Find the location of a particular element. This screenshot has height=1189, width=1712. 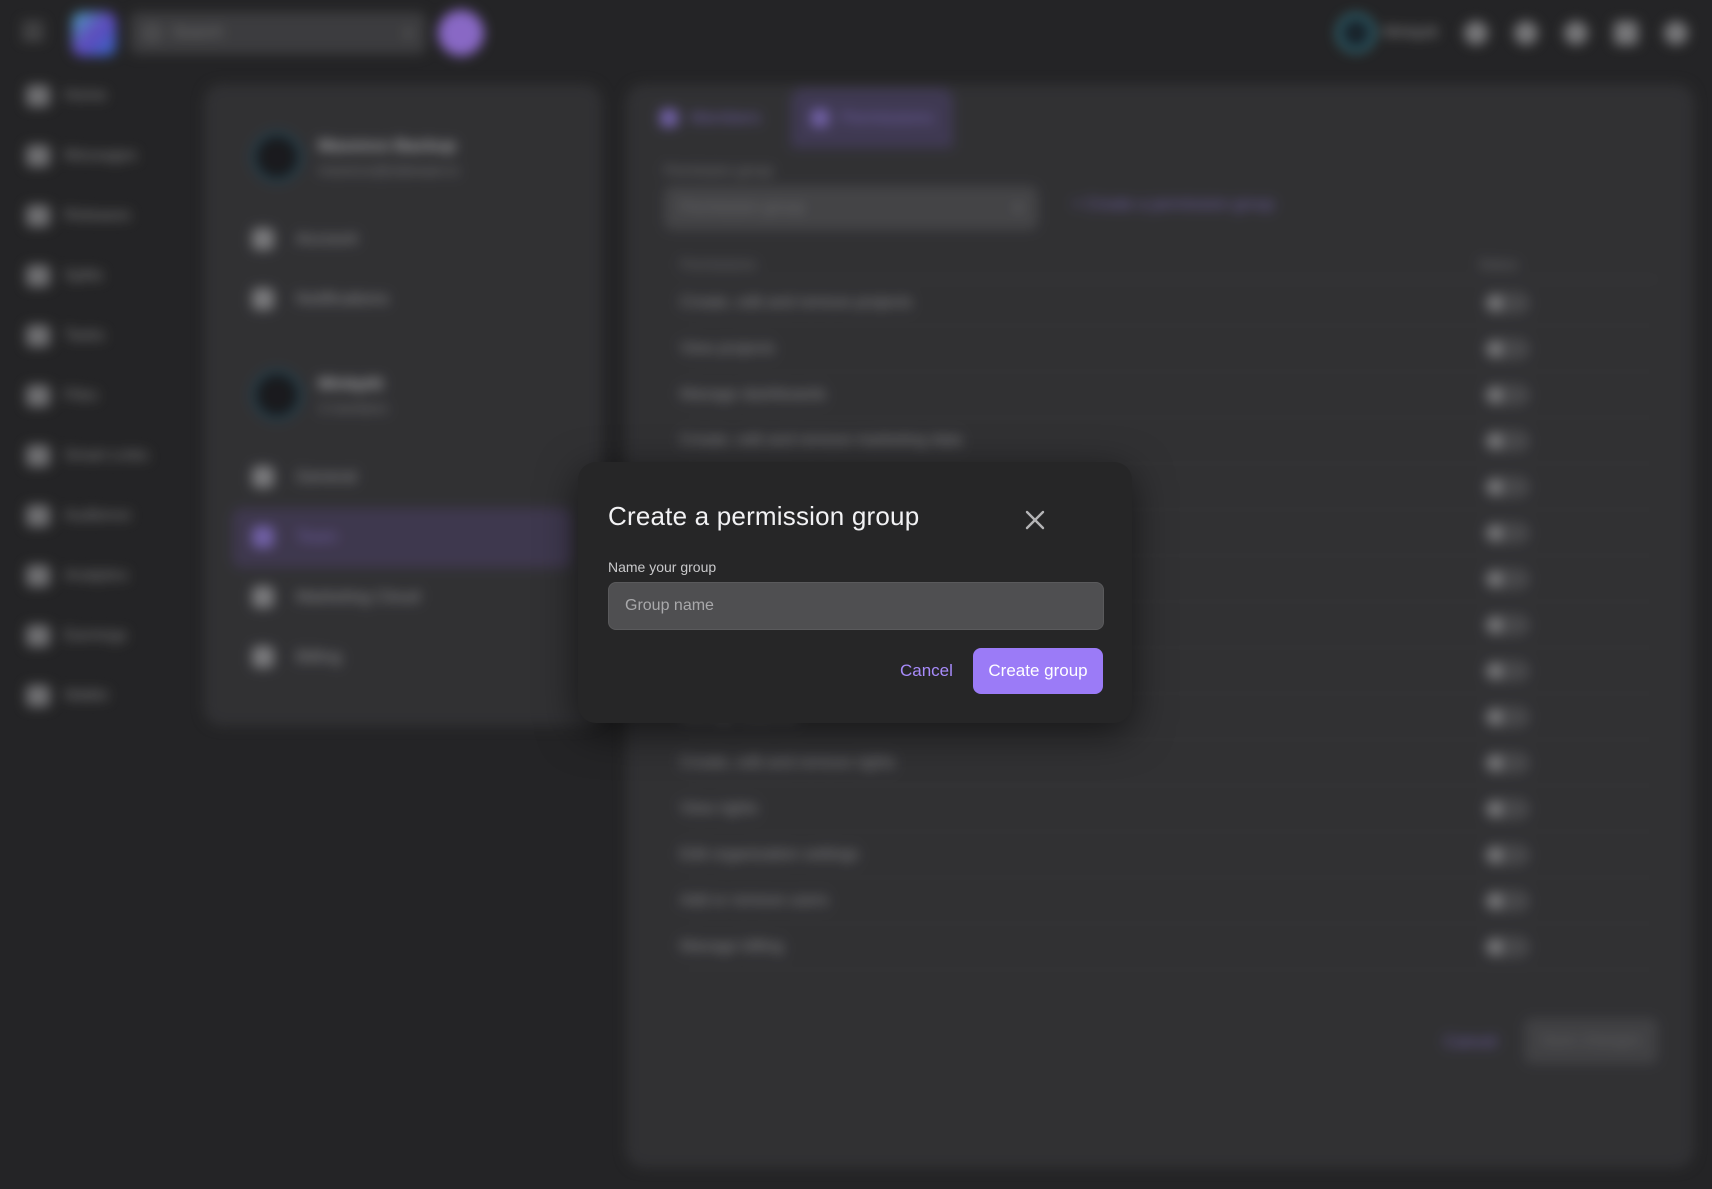

cancel-button: Cancel is located at coordinates (926, 671).